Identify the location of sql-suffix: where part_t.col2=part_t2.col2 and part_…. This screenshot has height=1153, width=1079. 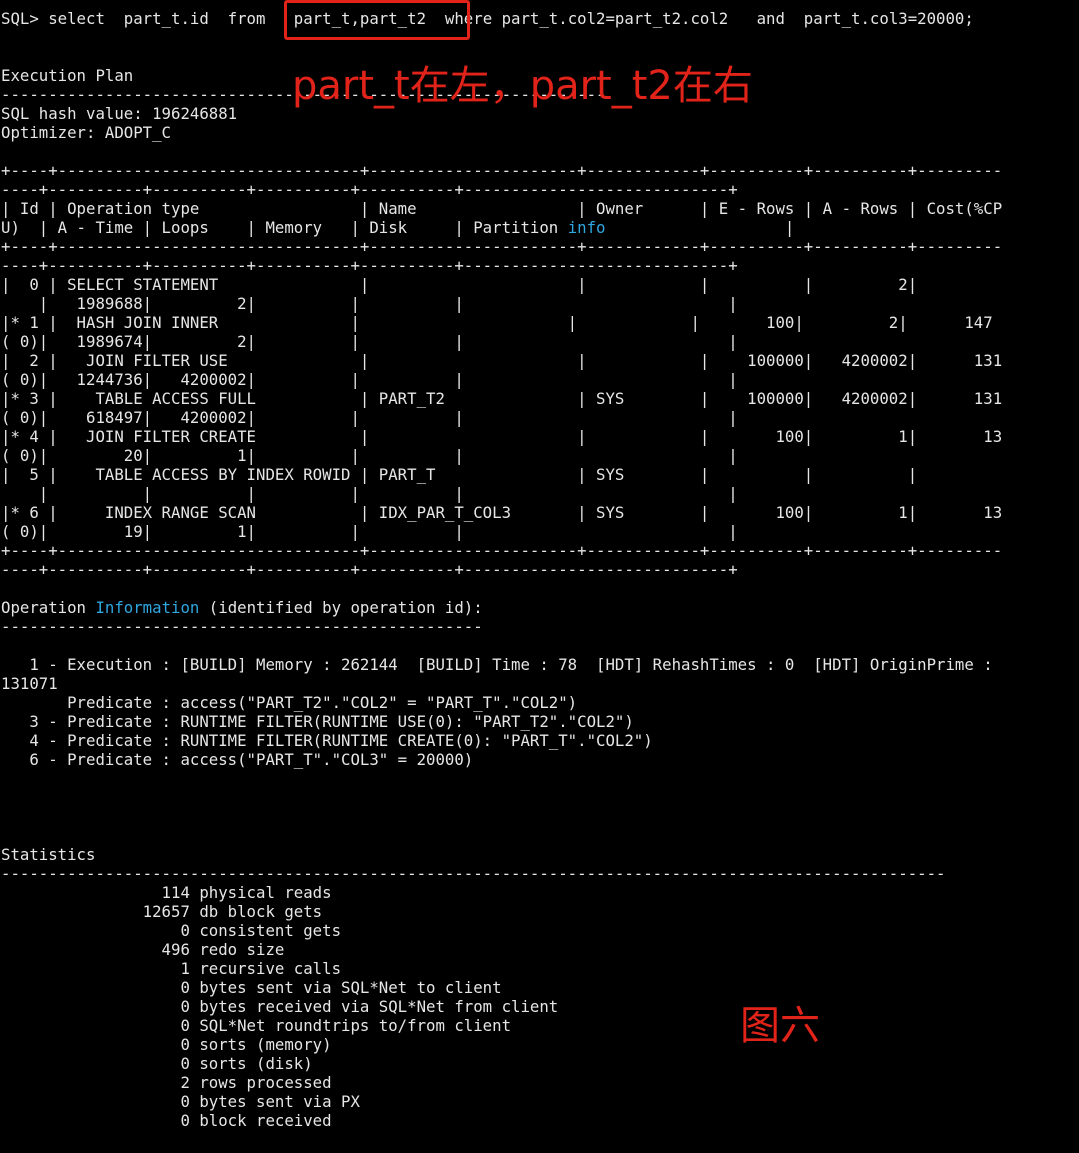
(704, 18).